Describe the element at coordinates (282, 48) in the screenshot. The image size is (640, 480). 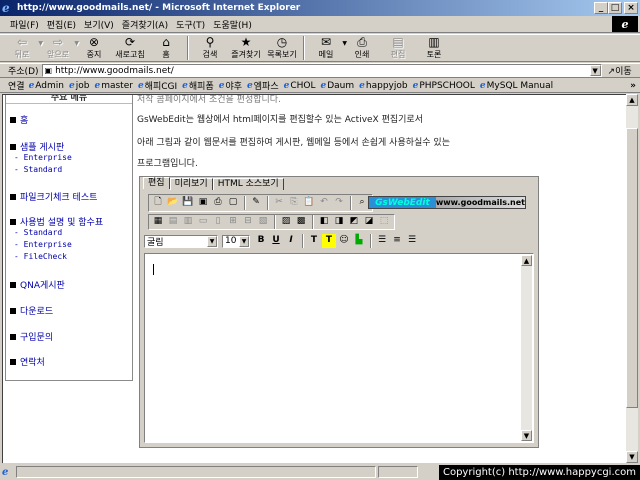
I see `history-button: ◷ 목록보기` at that location.